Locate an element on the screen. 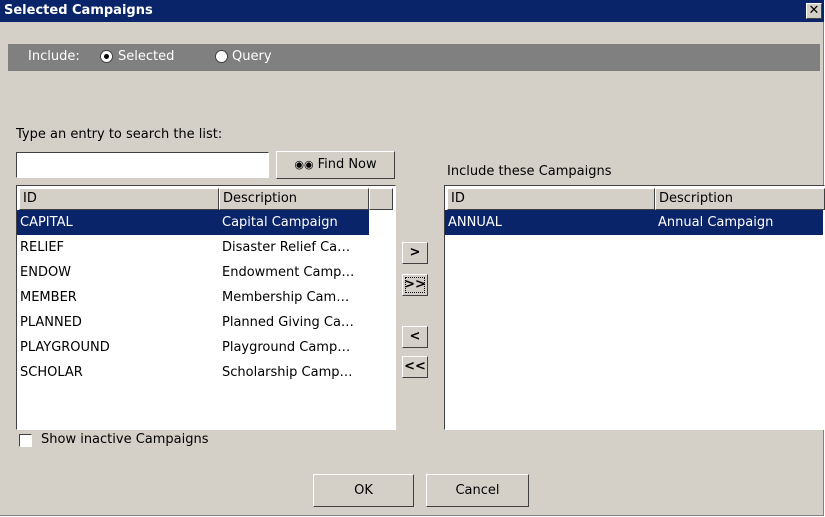 The height and width of the screenshot is (517, 825). show-inactive-label: Show inactive Campaigns is located at coordinates (125, 439).